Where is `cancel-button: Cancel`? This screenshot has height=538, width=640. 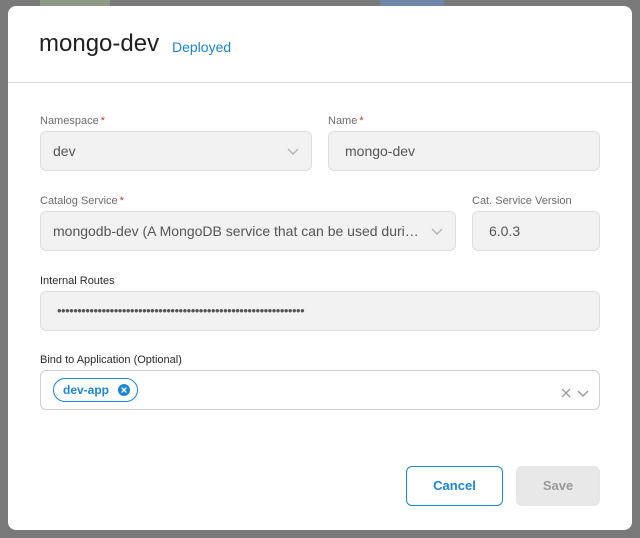 cancel-button: Cancel is located at coordinates (454, 486).